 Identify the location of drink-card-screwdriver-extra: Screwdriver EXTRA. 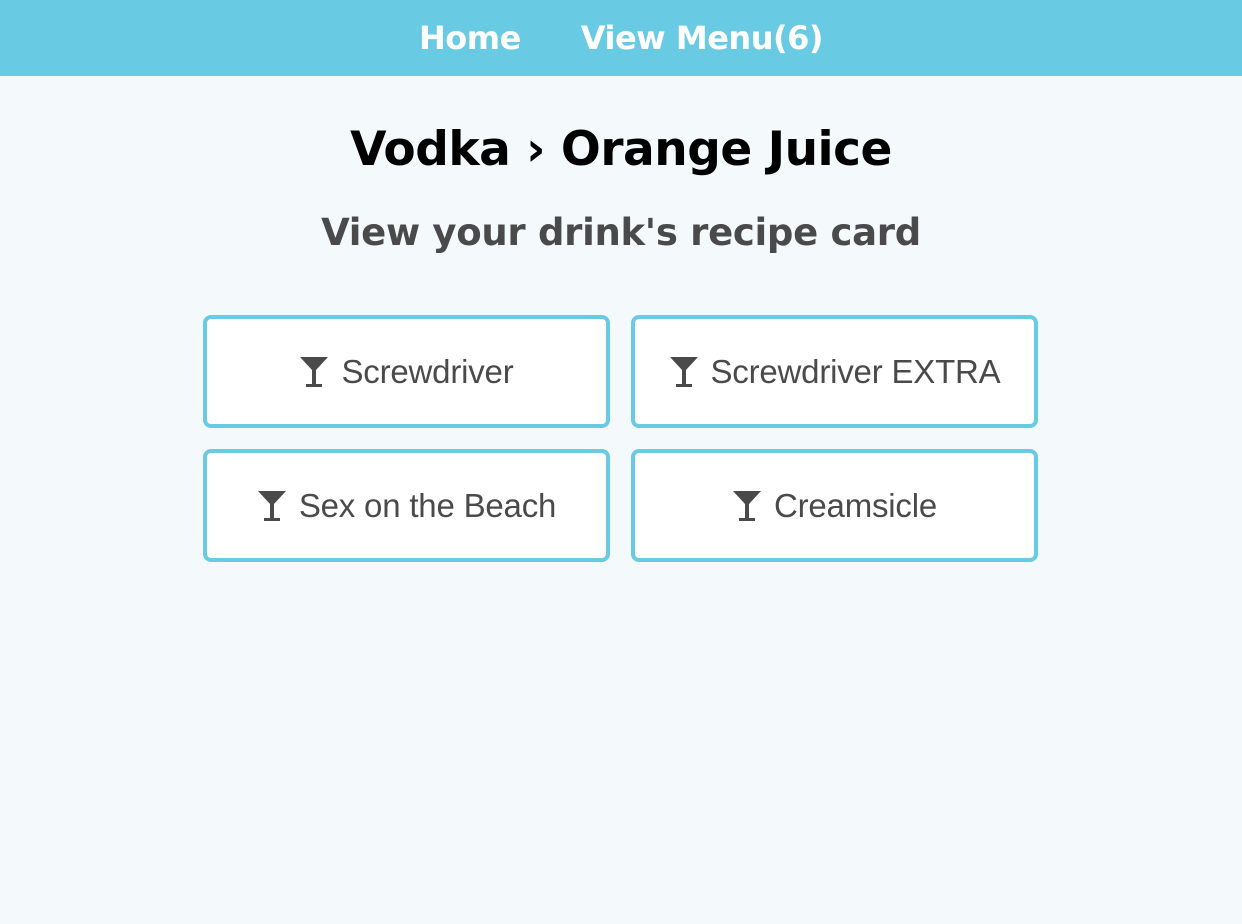
(834, 371).